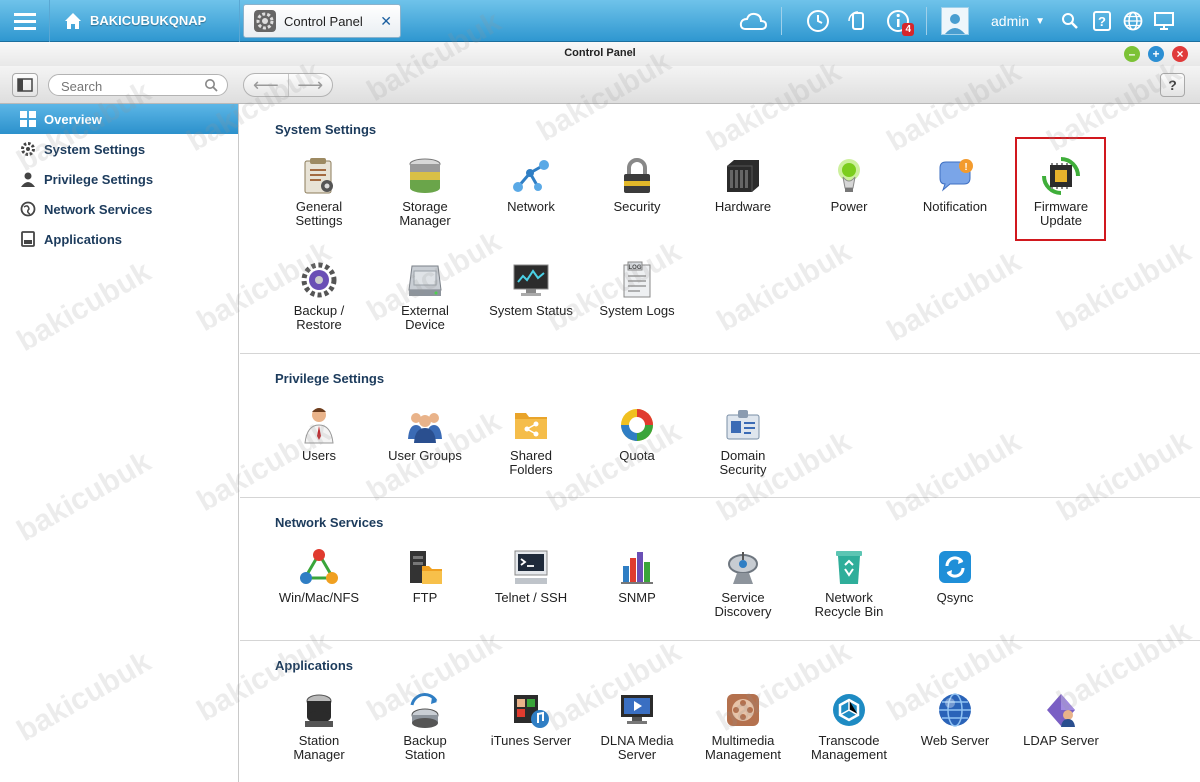 The height and width of the screenshot is (782, 1200). What do you see at coordinates (531, 576) in the screenshot?
I see `telnet-ssh-item: Telnet / SSH` at bounding box center [531, 576].